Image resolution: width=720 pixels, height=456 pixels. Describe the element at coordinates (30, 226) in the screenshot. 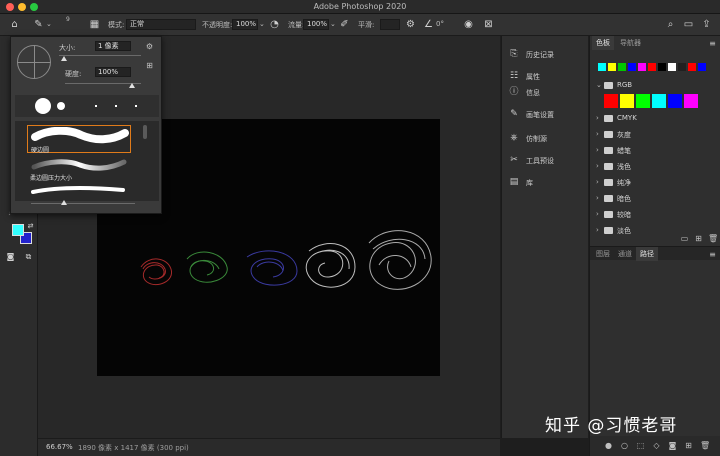

I see `swap-colors-icon: ⇄` at that location.